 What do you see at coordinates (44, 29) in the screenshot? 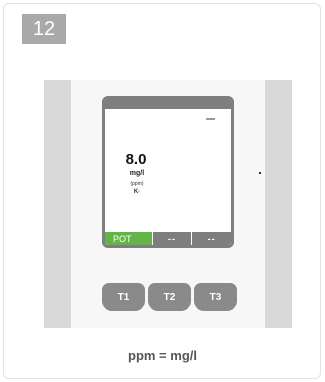
I see `step-number-badge: 12` at bounding box center [44, 29].